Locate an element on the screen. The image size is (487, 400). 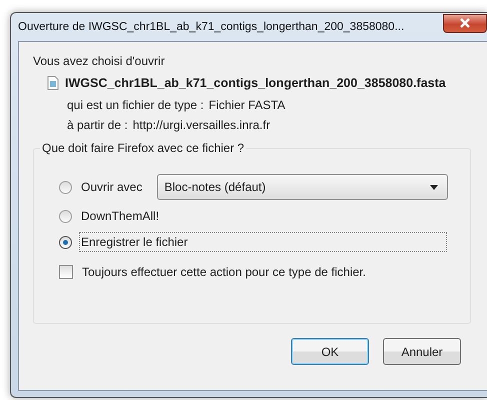
checkbox is located at coordinates (66, 272).